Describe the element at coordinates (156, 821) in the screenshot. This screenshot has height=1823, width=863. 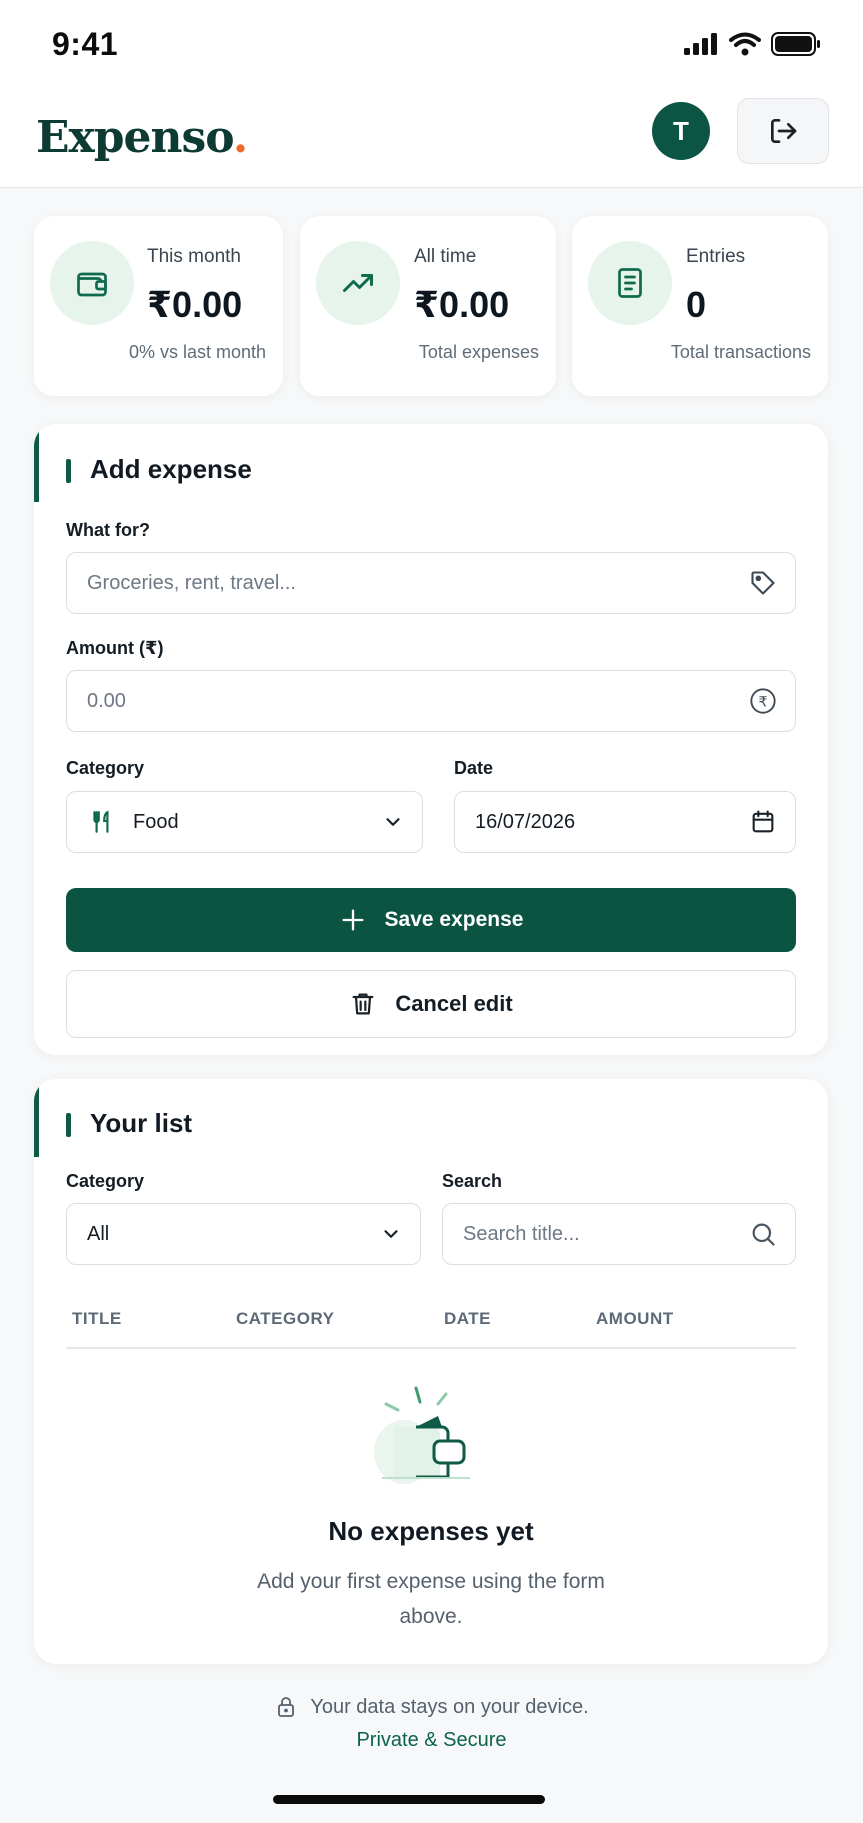
I see `category-value: Food` at that location.